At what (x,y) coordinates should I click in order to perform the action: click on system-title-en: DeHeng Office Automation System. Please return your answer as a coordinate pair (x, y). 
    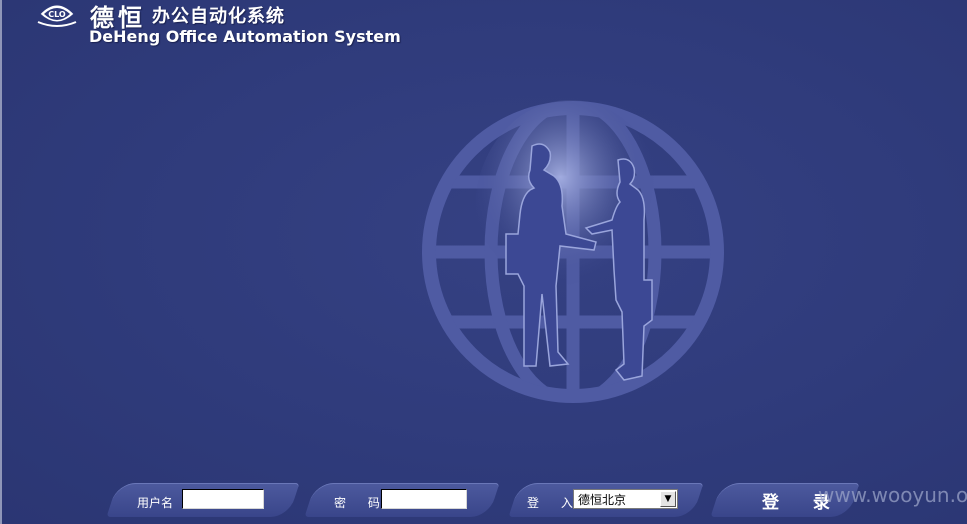
    Looking at the image, I should click on (245, 36).